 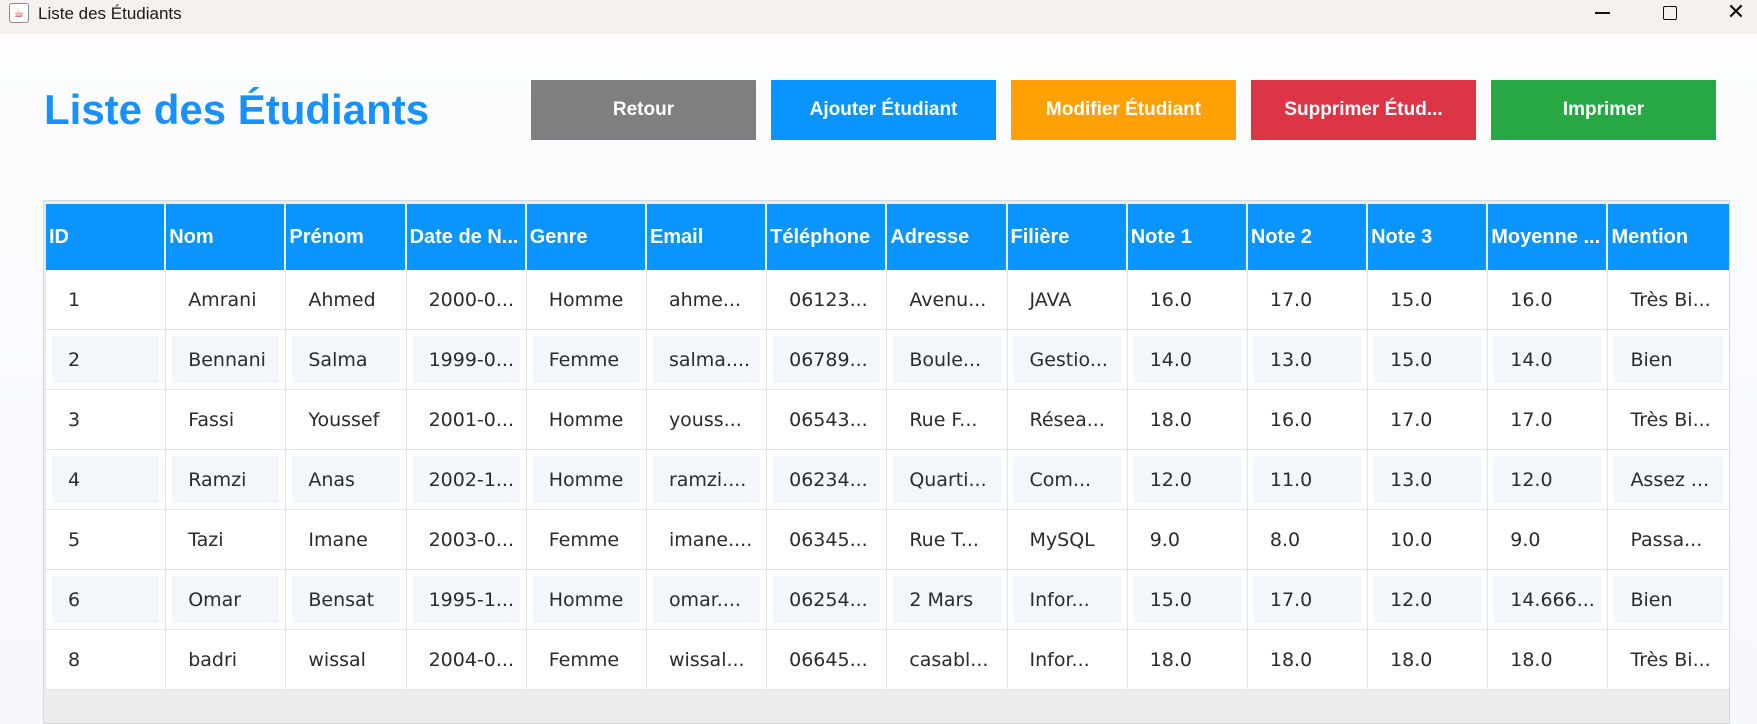 What do you see at coordinates (226, 539) in the screenshot?
I see `table-cell: Tazi` at bounding box center [226, 539].